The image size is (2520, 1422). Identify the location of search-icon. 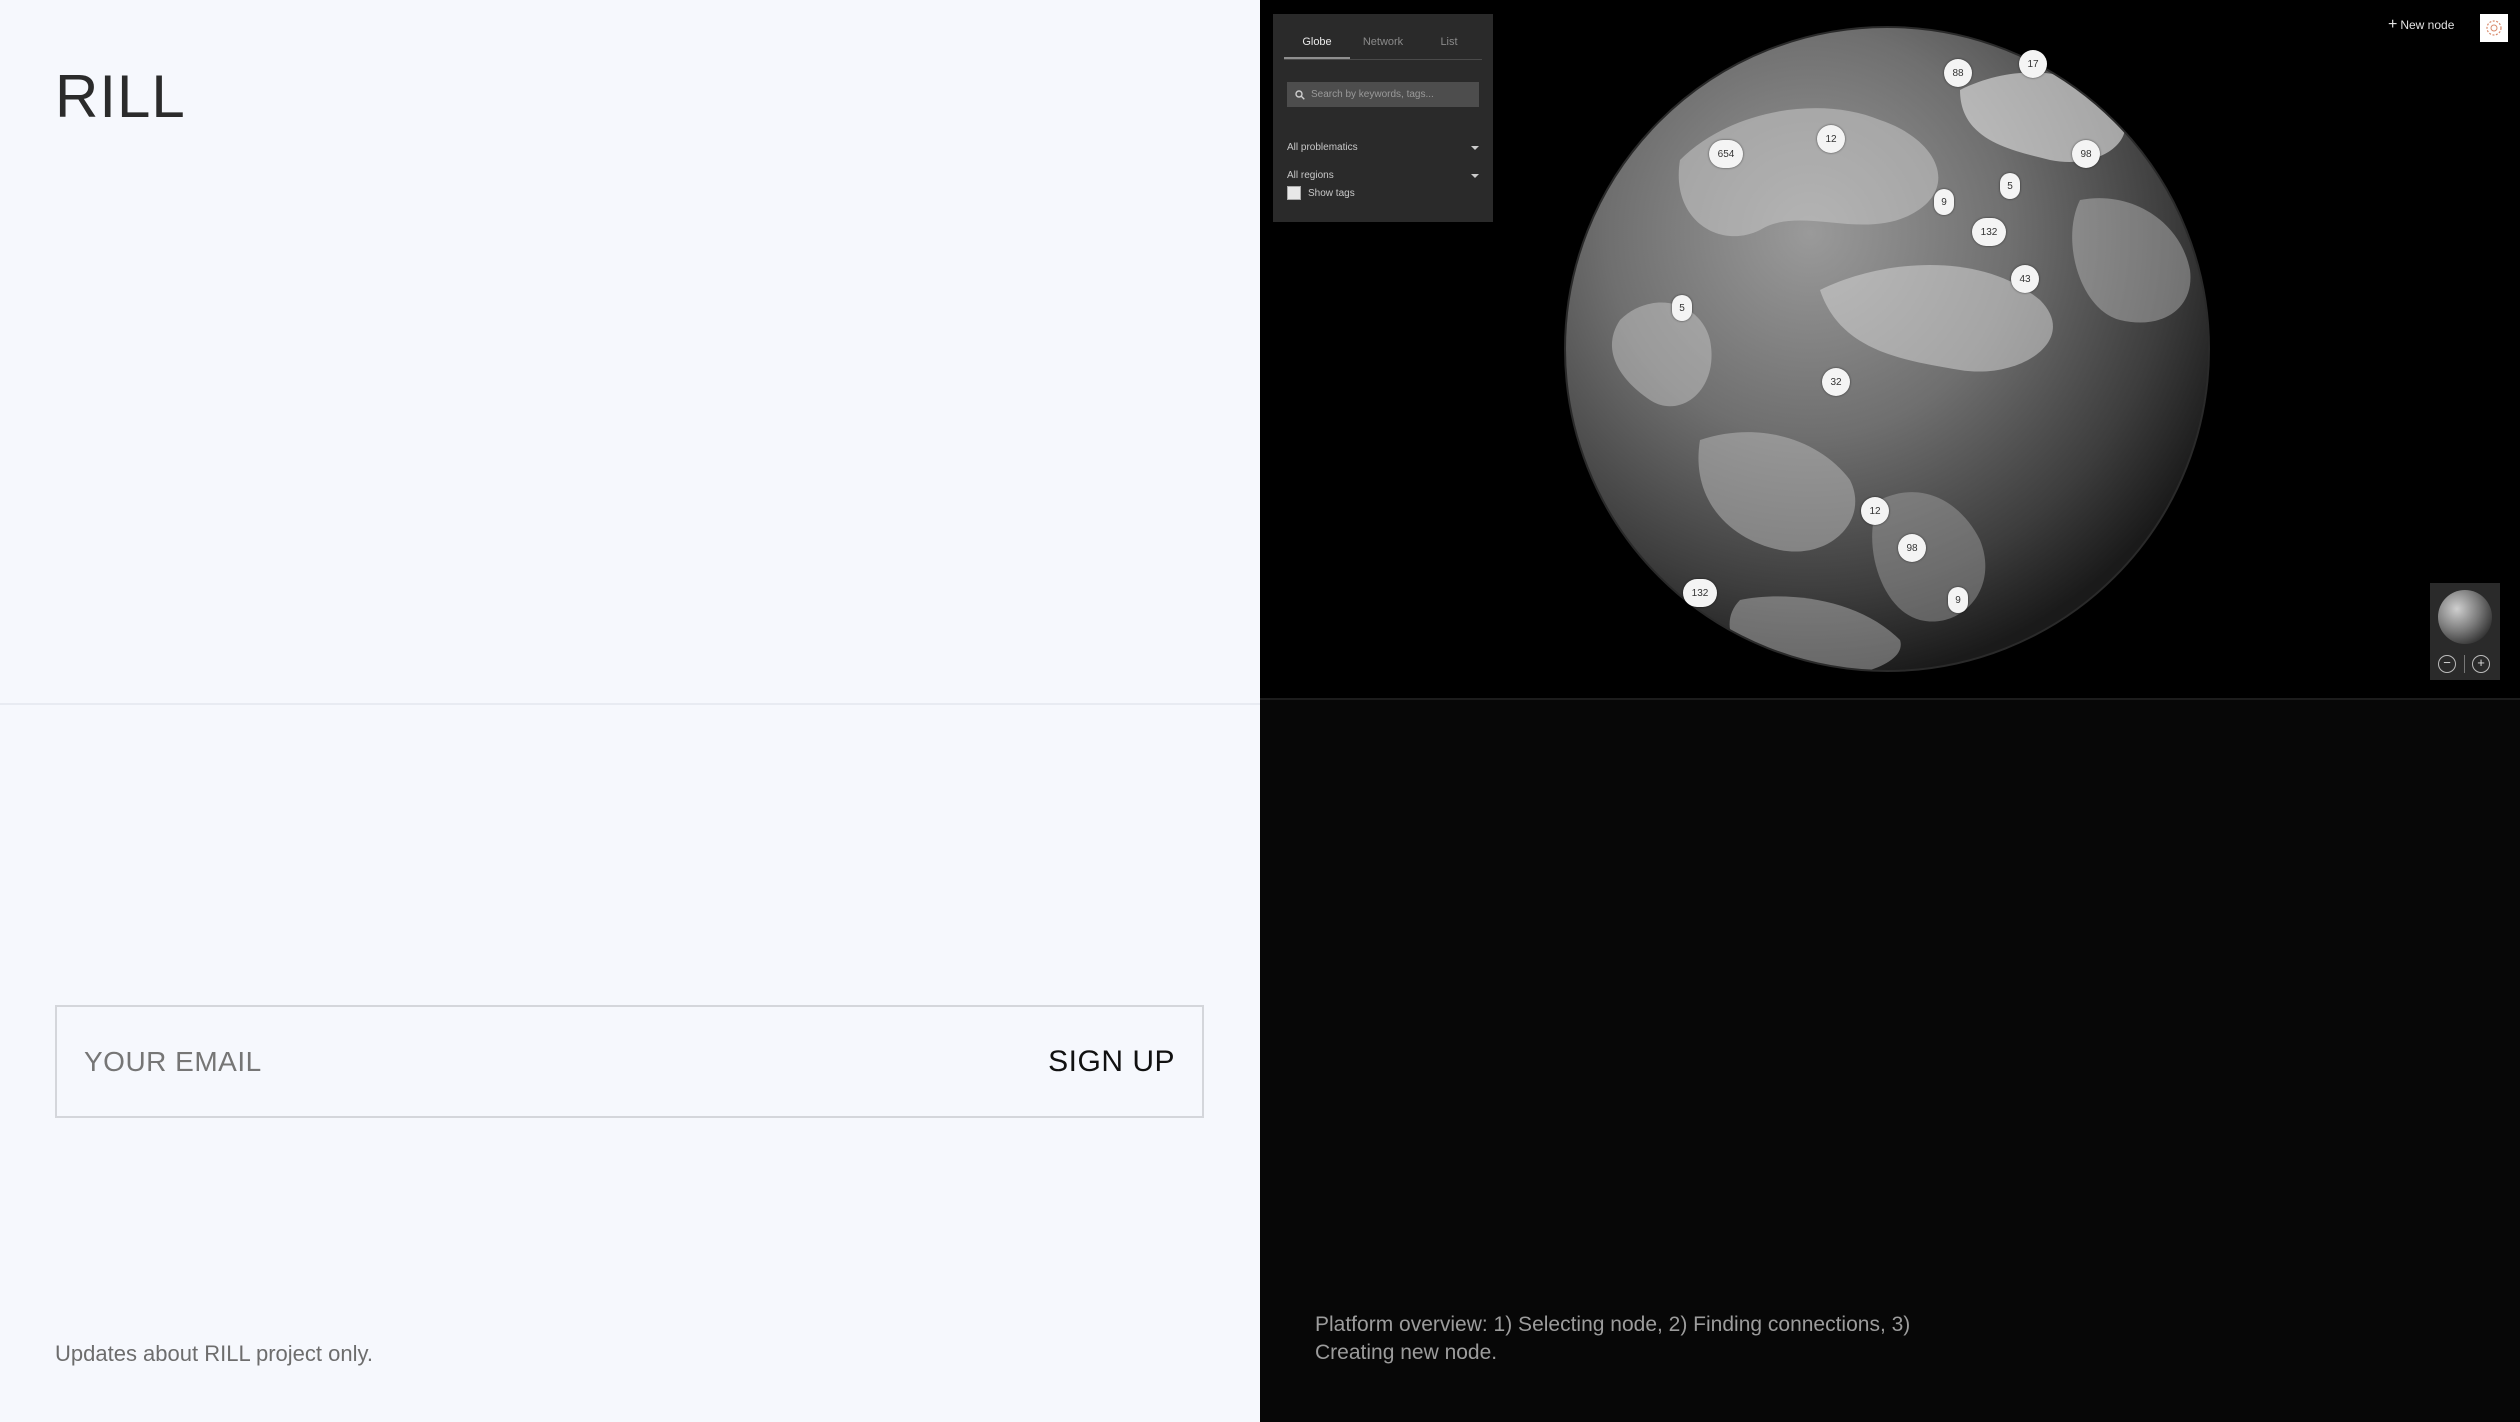
(1300, 94).